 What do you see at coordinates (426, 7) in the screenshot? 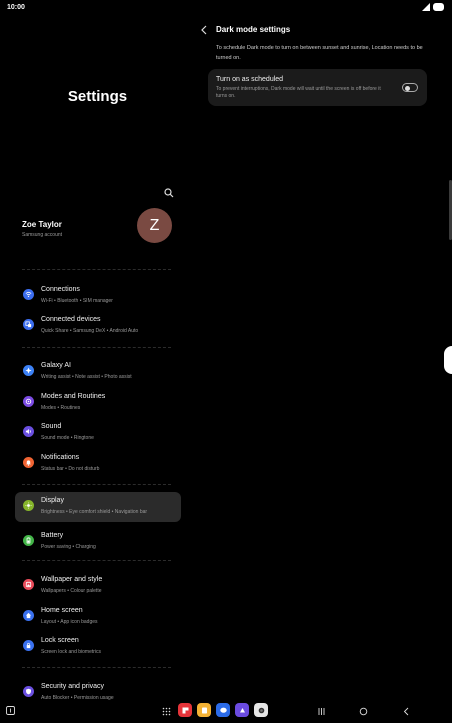
I see `signal-icon` at bounding box center [426, 7].